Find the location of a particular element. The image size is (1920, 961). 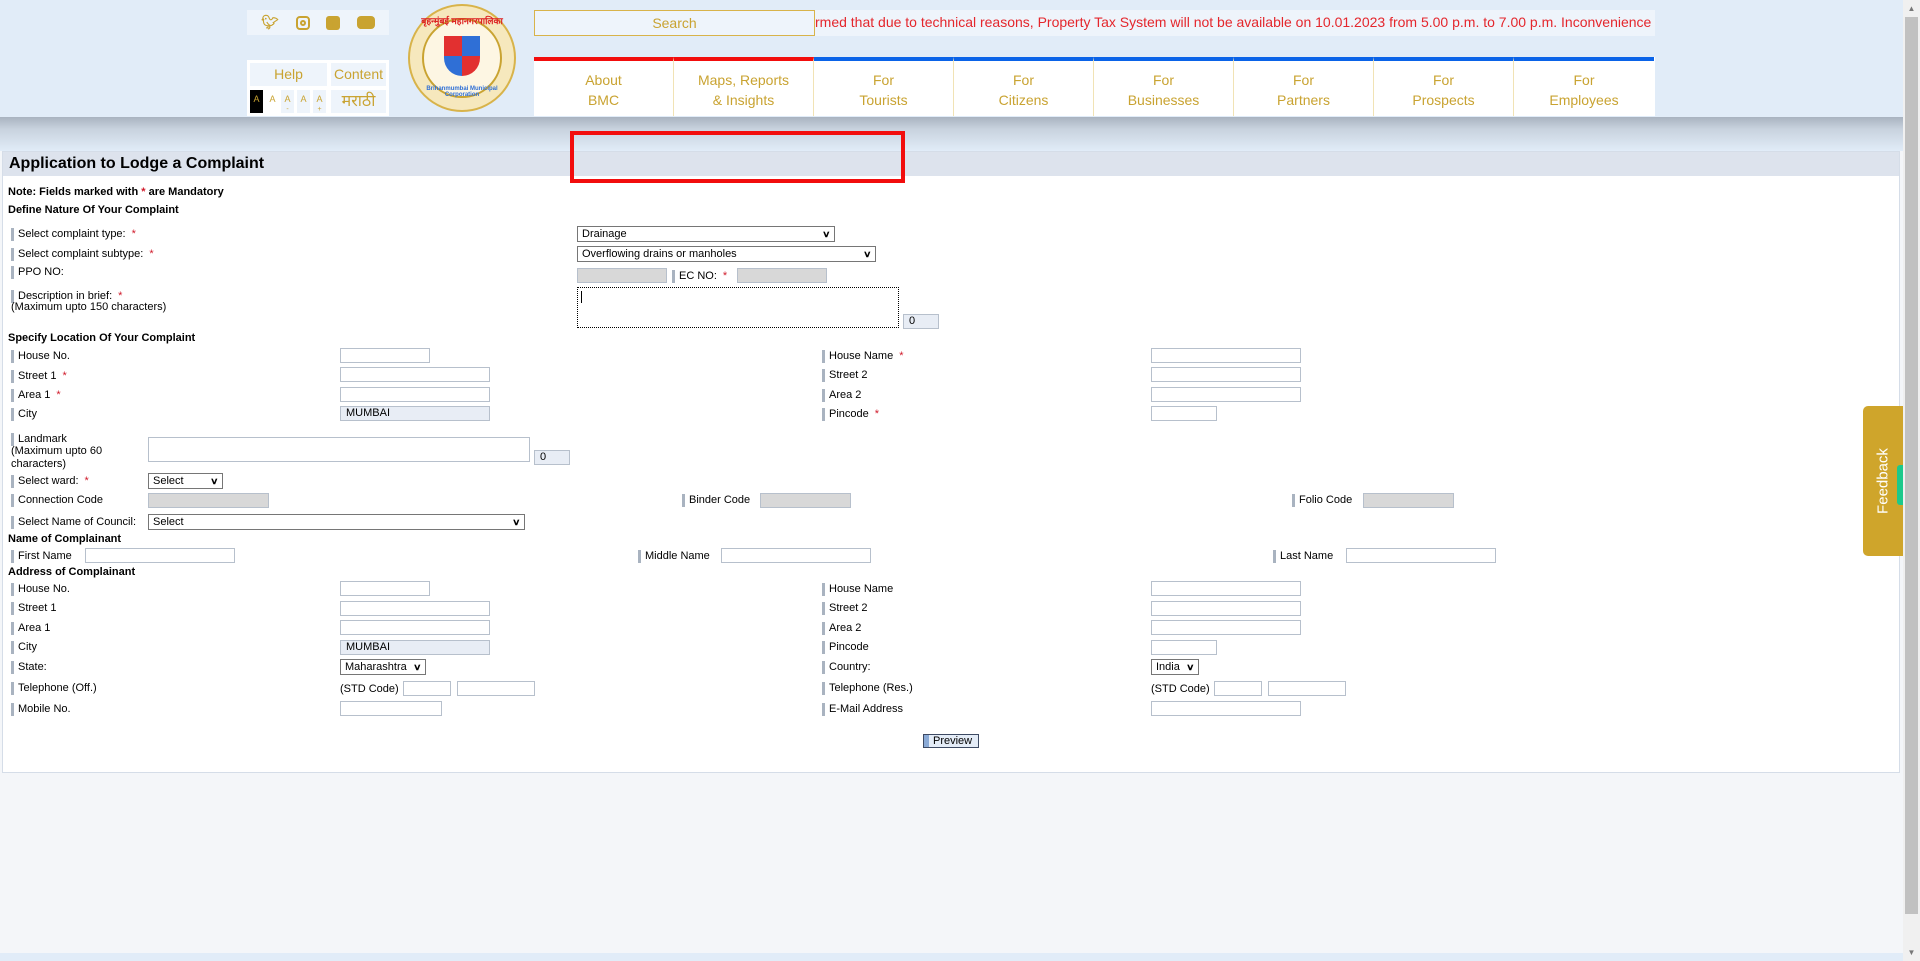

folio-code-input is located at coordinates (1408, 500).